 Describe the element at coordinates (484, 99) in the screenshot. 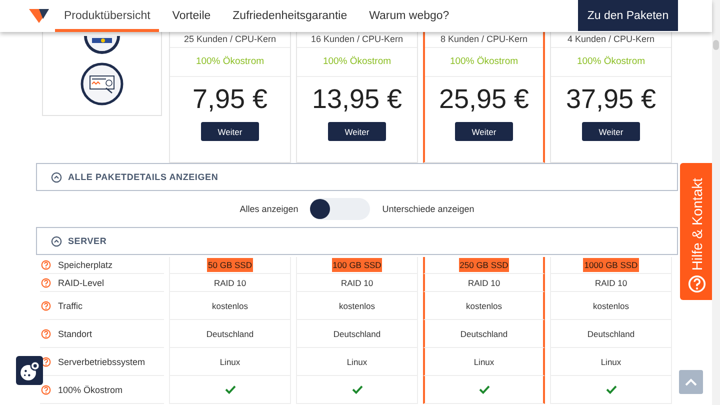

I see `price-text: 25,95 €` at that location.